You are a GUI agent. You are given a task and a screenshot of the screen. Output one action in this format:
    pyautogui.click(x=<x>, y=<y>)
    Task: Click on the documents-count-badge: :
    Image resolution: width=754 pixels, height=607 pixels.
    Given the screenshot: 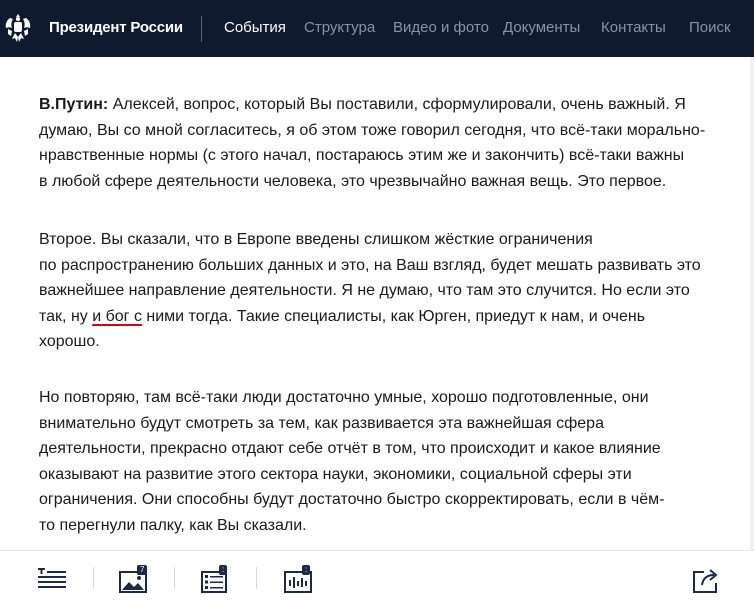 What is the action you would take?
    pyautogui.click(x=223, y=570)
    